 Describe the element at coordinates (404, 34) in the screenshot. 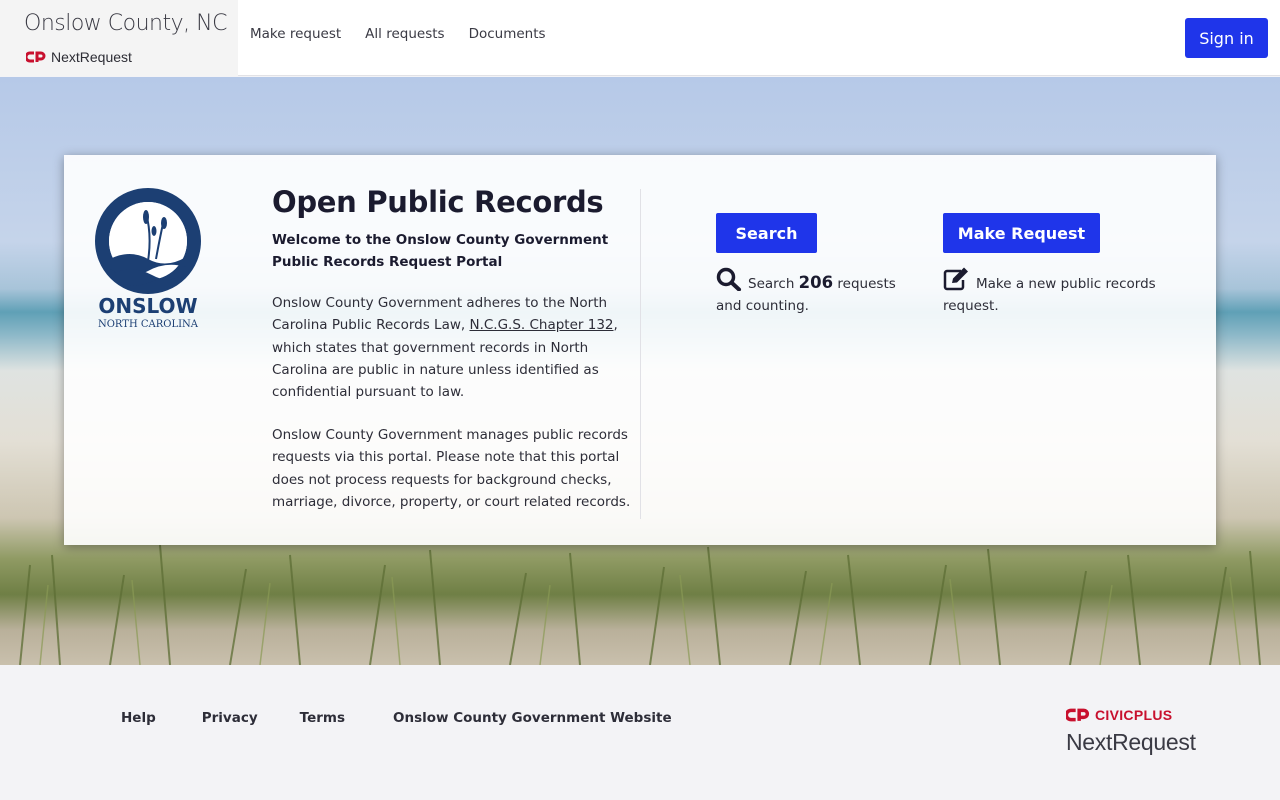

I see `nav-all-requests: All requests` at that location.